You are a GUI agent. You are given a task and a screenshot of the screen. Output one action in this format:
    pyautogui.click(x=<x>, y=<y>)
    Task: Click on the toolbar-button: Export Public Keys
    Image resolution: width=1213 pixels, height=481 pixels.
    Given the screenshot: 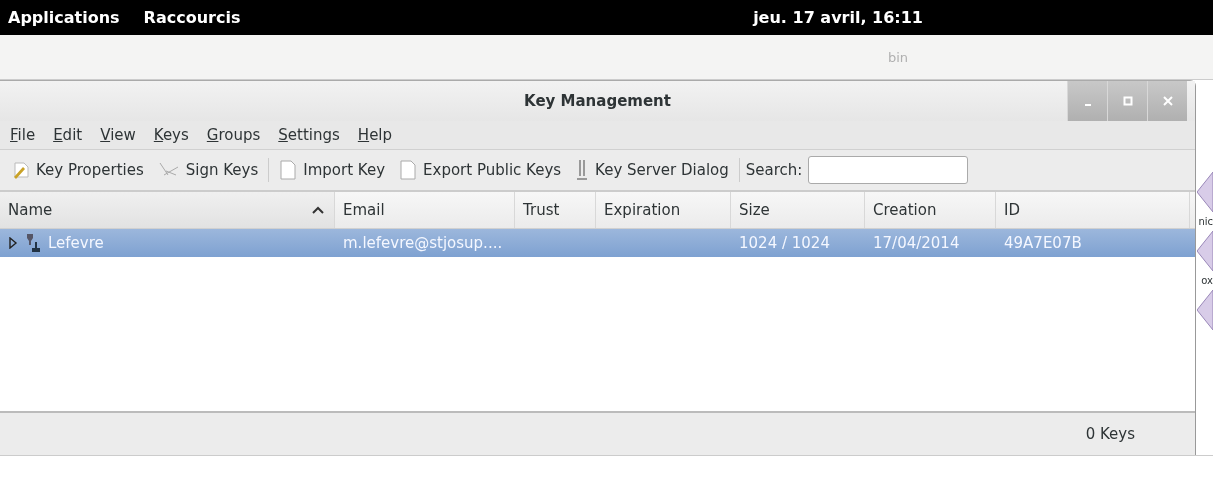 What is the action you would take?
    pyautogui.click(x=480, y=170)
    